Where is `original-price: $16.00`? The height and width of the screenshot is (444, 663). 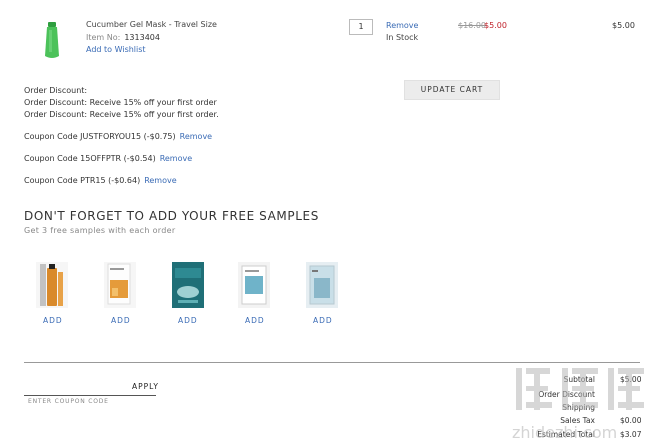
original-price: $16.00 is located at coordinates (472, 25).